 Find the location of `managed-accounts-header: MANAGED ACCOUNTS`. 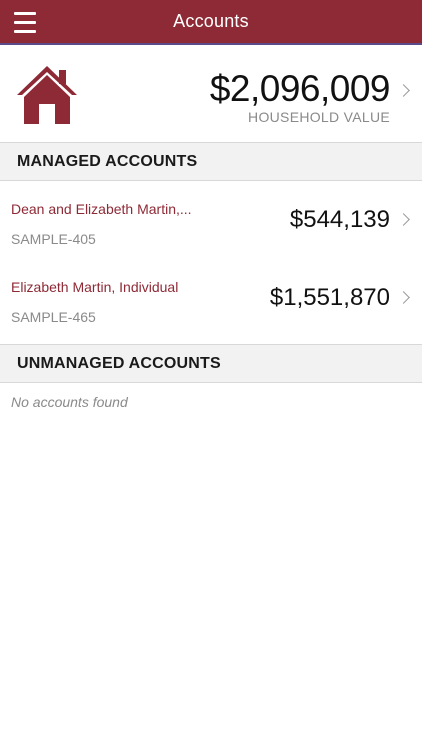

managed-accounts-header: MANAGED ACCOUNTS is located at coordinates (211, 161).